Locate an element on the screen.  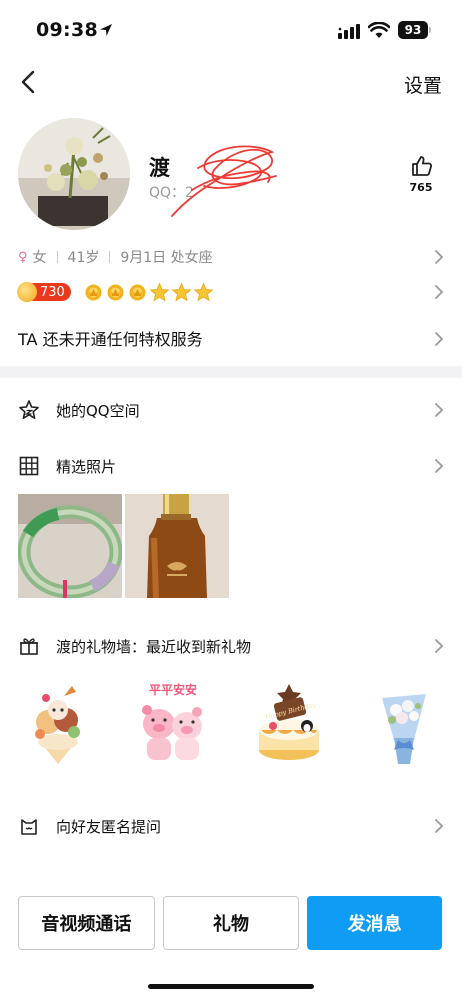
back-chevron-icon is located at coordinates (28, 82).